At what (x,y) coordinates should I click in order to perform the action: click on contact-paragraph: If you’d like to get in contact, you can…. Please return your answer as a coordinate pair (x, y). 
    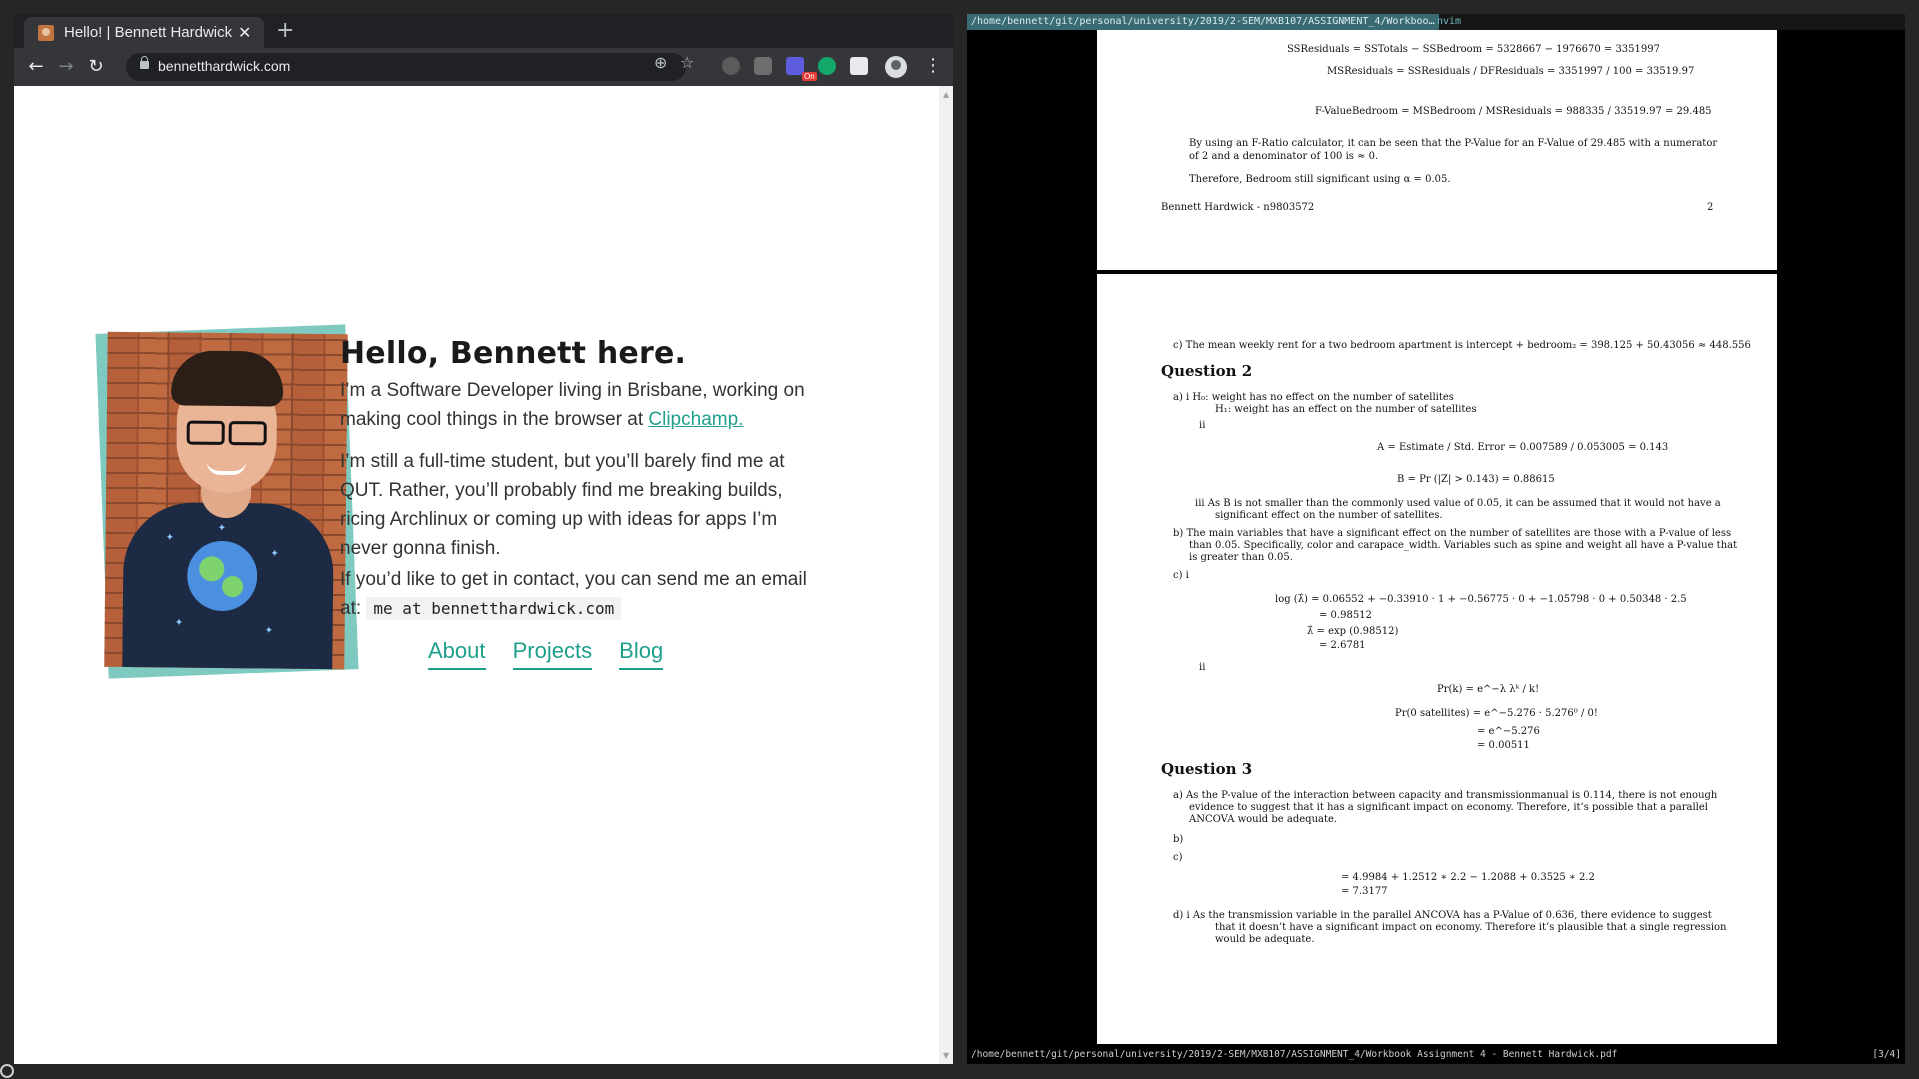
    Looking at the image, I should click on (575, 594).